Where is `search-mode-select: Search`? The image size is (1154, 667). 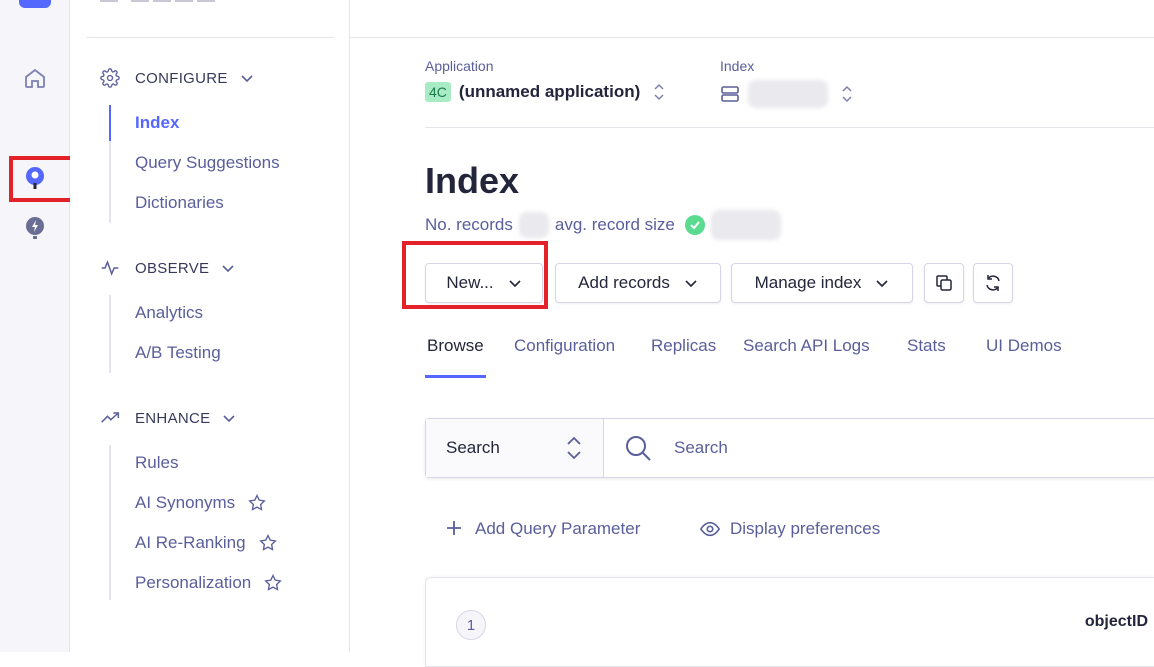 search-mode-select: Search is located at coordinates (515, 448).